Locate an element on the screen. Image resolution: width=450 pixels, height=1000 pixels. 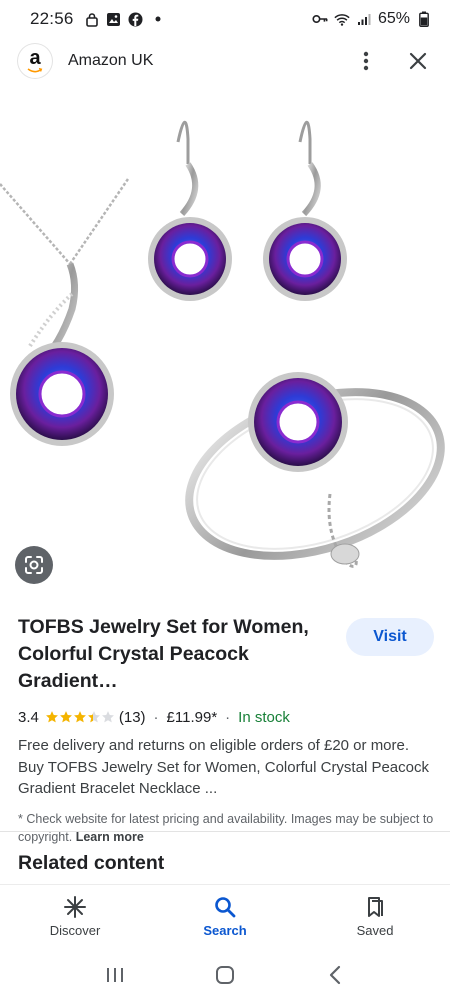
battery-icon is located at coordinates (424, 19).